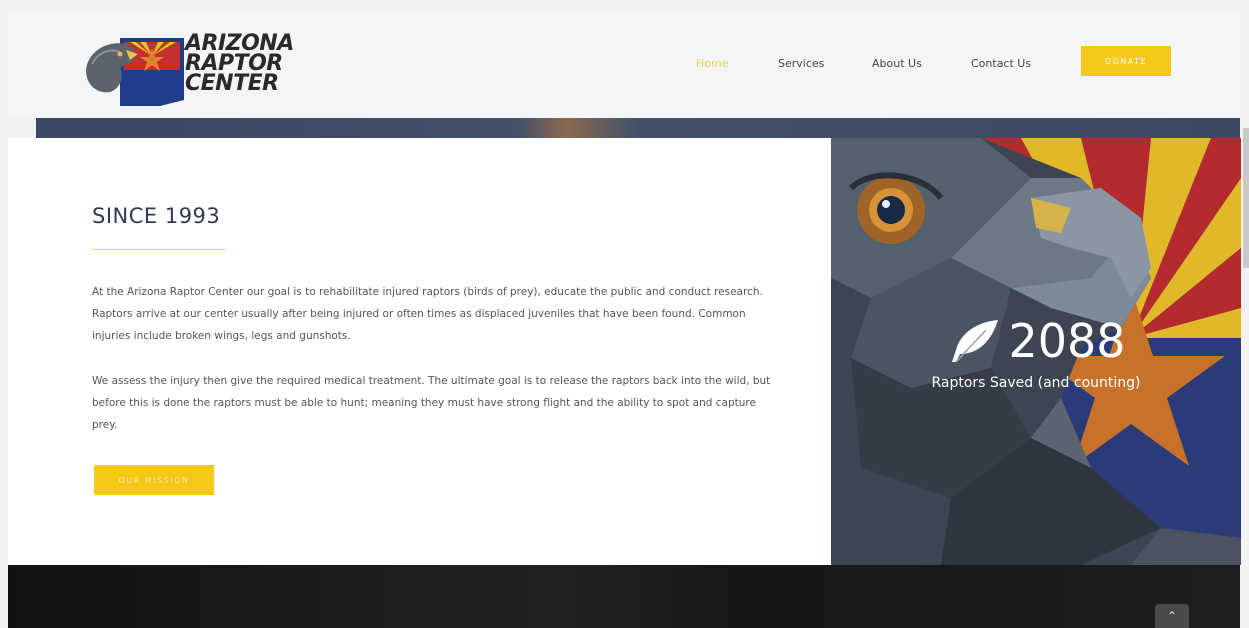 The width and height of the screenshot is (1249, 628). Describe the element at coordinates (154, 480) in the screenshot. I see `our-mission-button: OUR MISSION` at that location.